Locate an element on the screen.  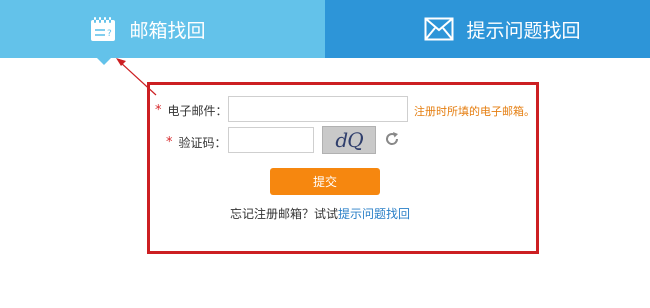
captcha-label: 验证码： is located at coordinates (202, 143).